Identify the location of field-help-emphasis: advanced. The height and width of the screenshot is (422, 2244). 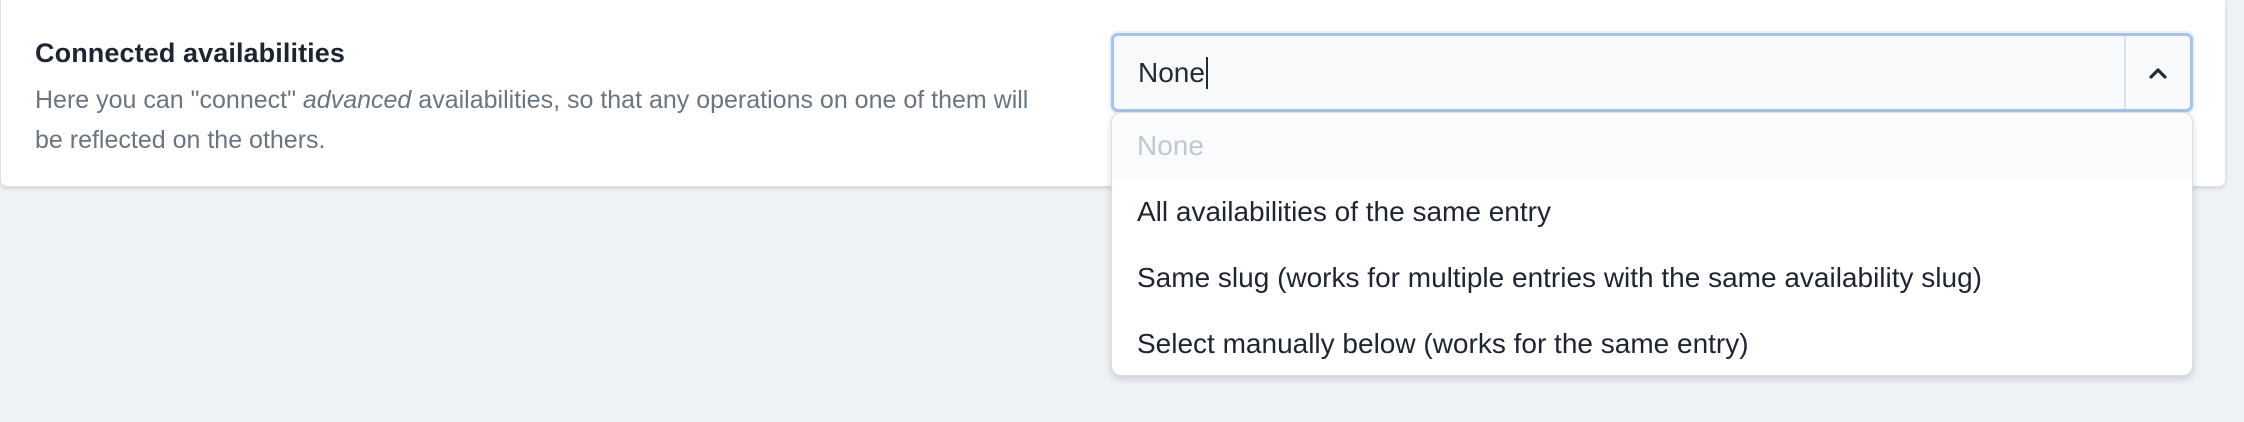
(357, 100).